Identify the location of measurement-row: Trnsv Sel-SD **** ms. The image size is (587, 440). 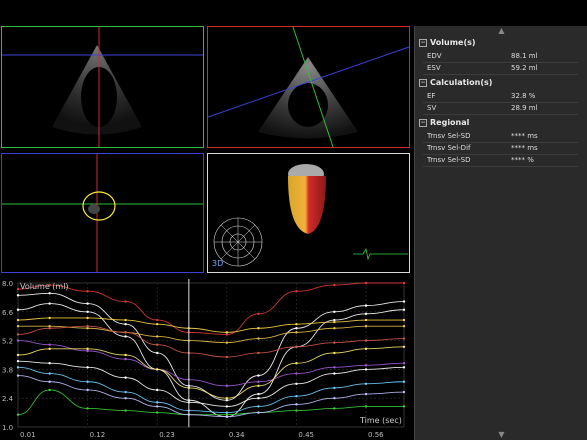
(501, 136).